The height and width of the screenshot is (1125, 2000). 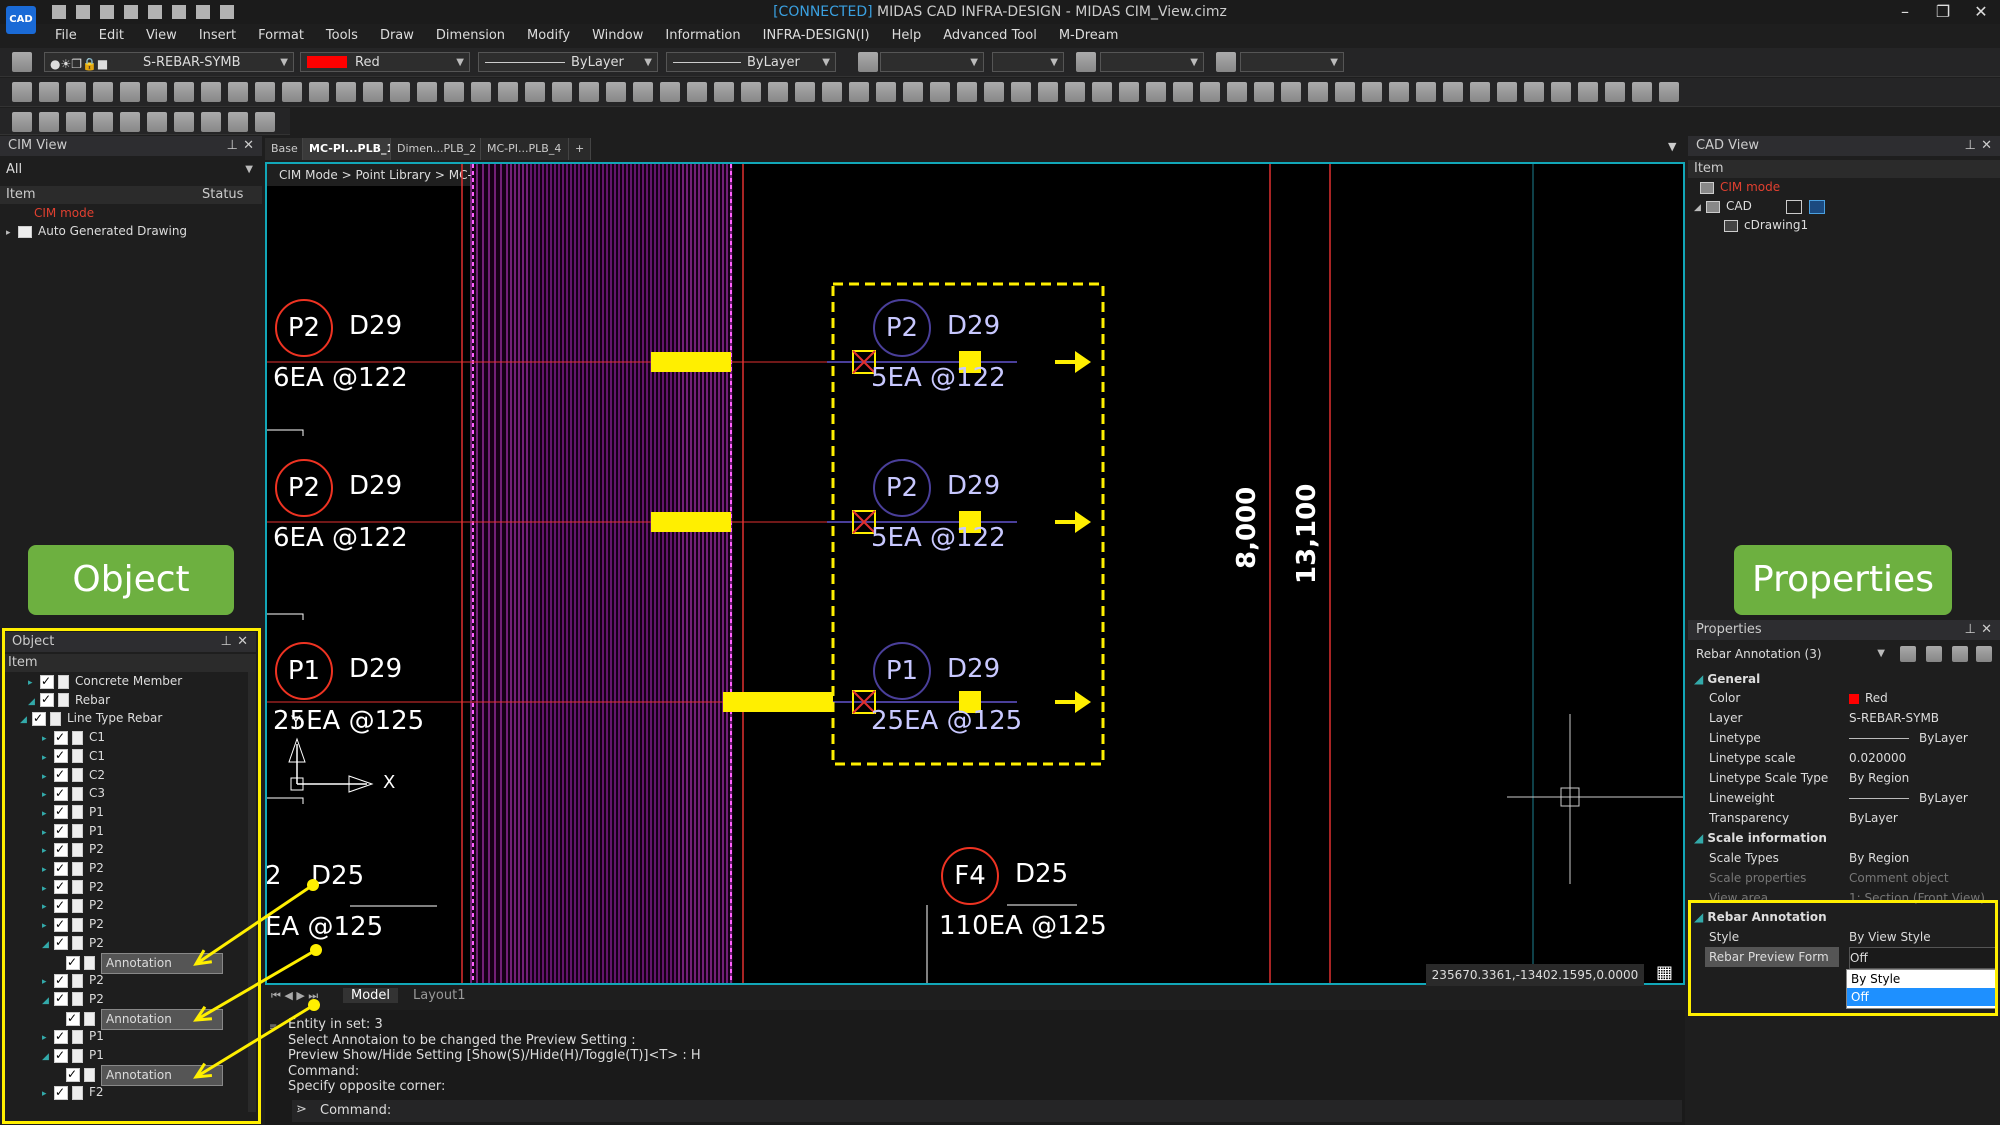 I want to click on table-style-icon, so click(x=1226, y=62).